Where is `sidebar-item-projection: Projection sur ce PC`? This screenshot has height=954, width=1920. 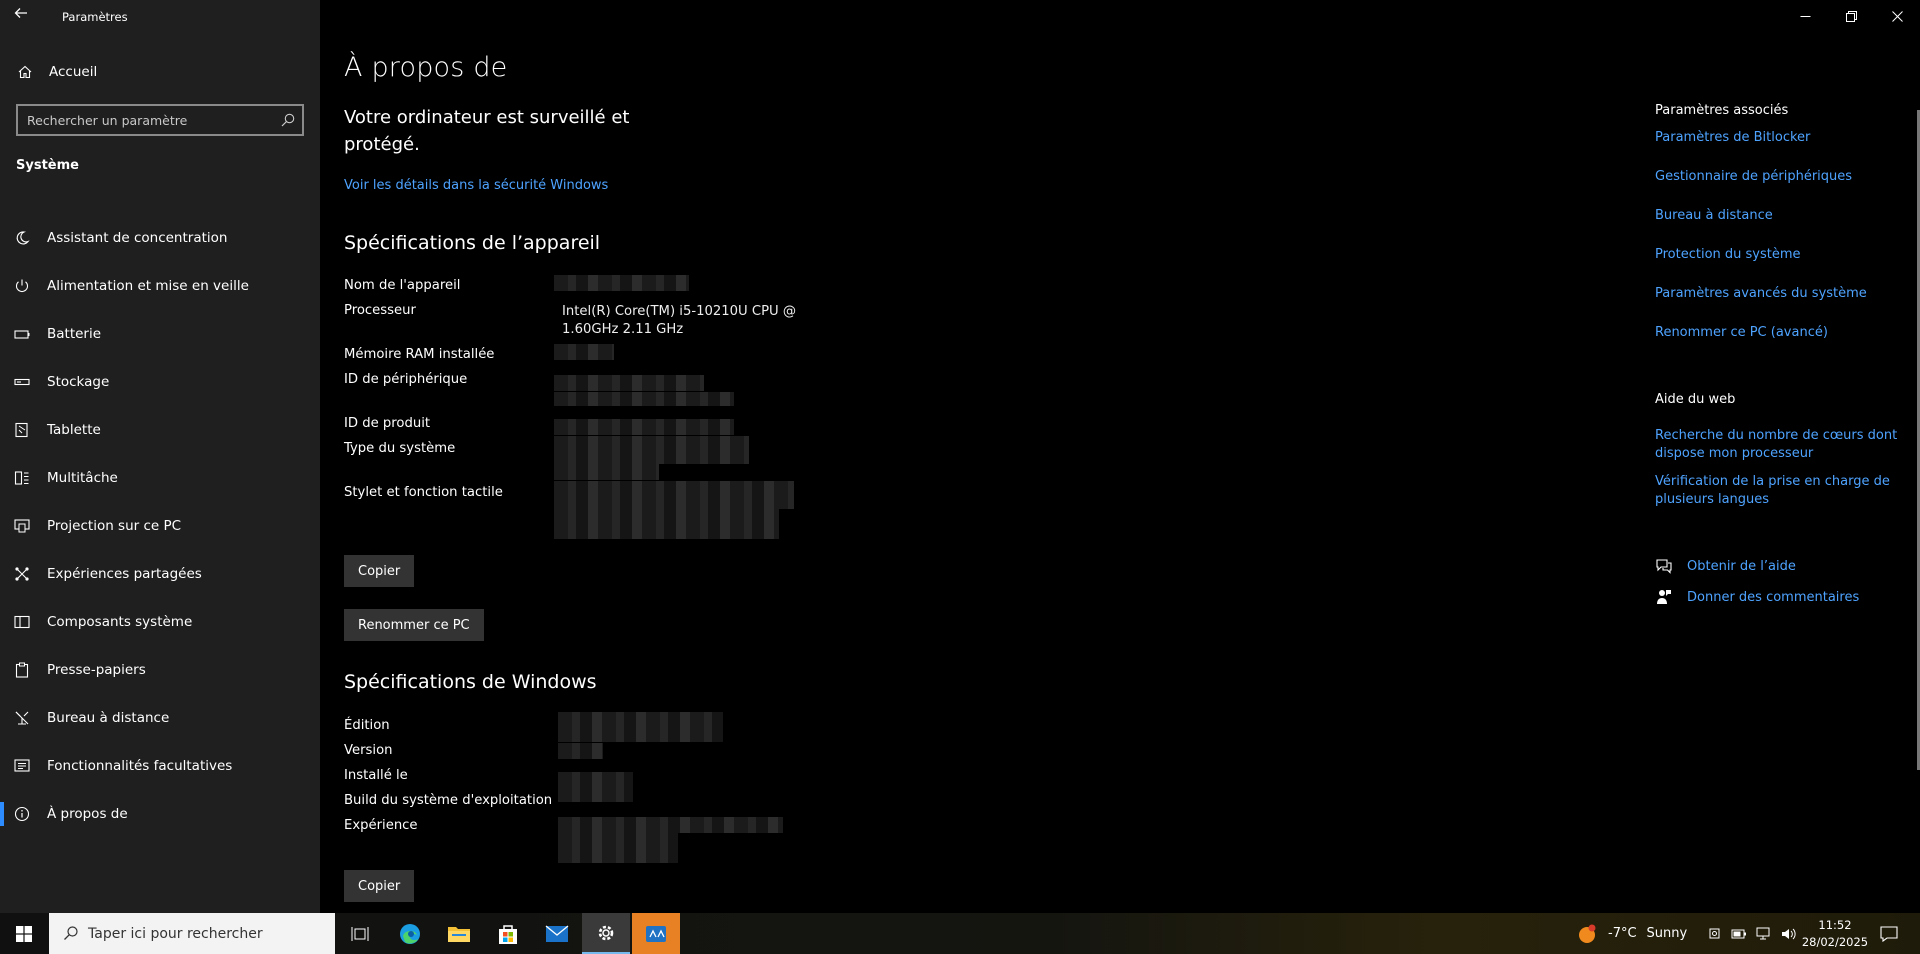
sidebar-item-projection: Projection sur ce PC is located at coordinates (160, 526).